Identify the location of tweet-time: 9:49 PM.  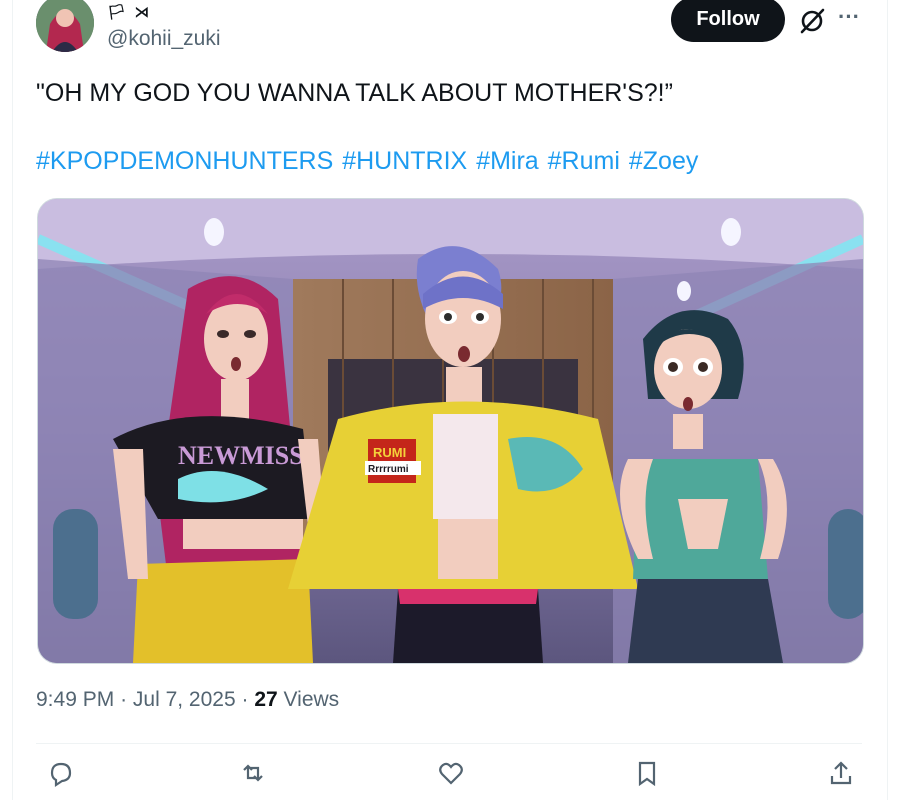
(75, 699).